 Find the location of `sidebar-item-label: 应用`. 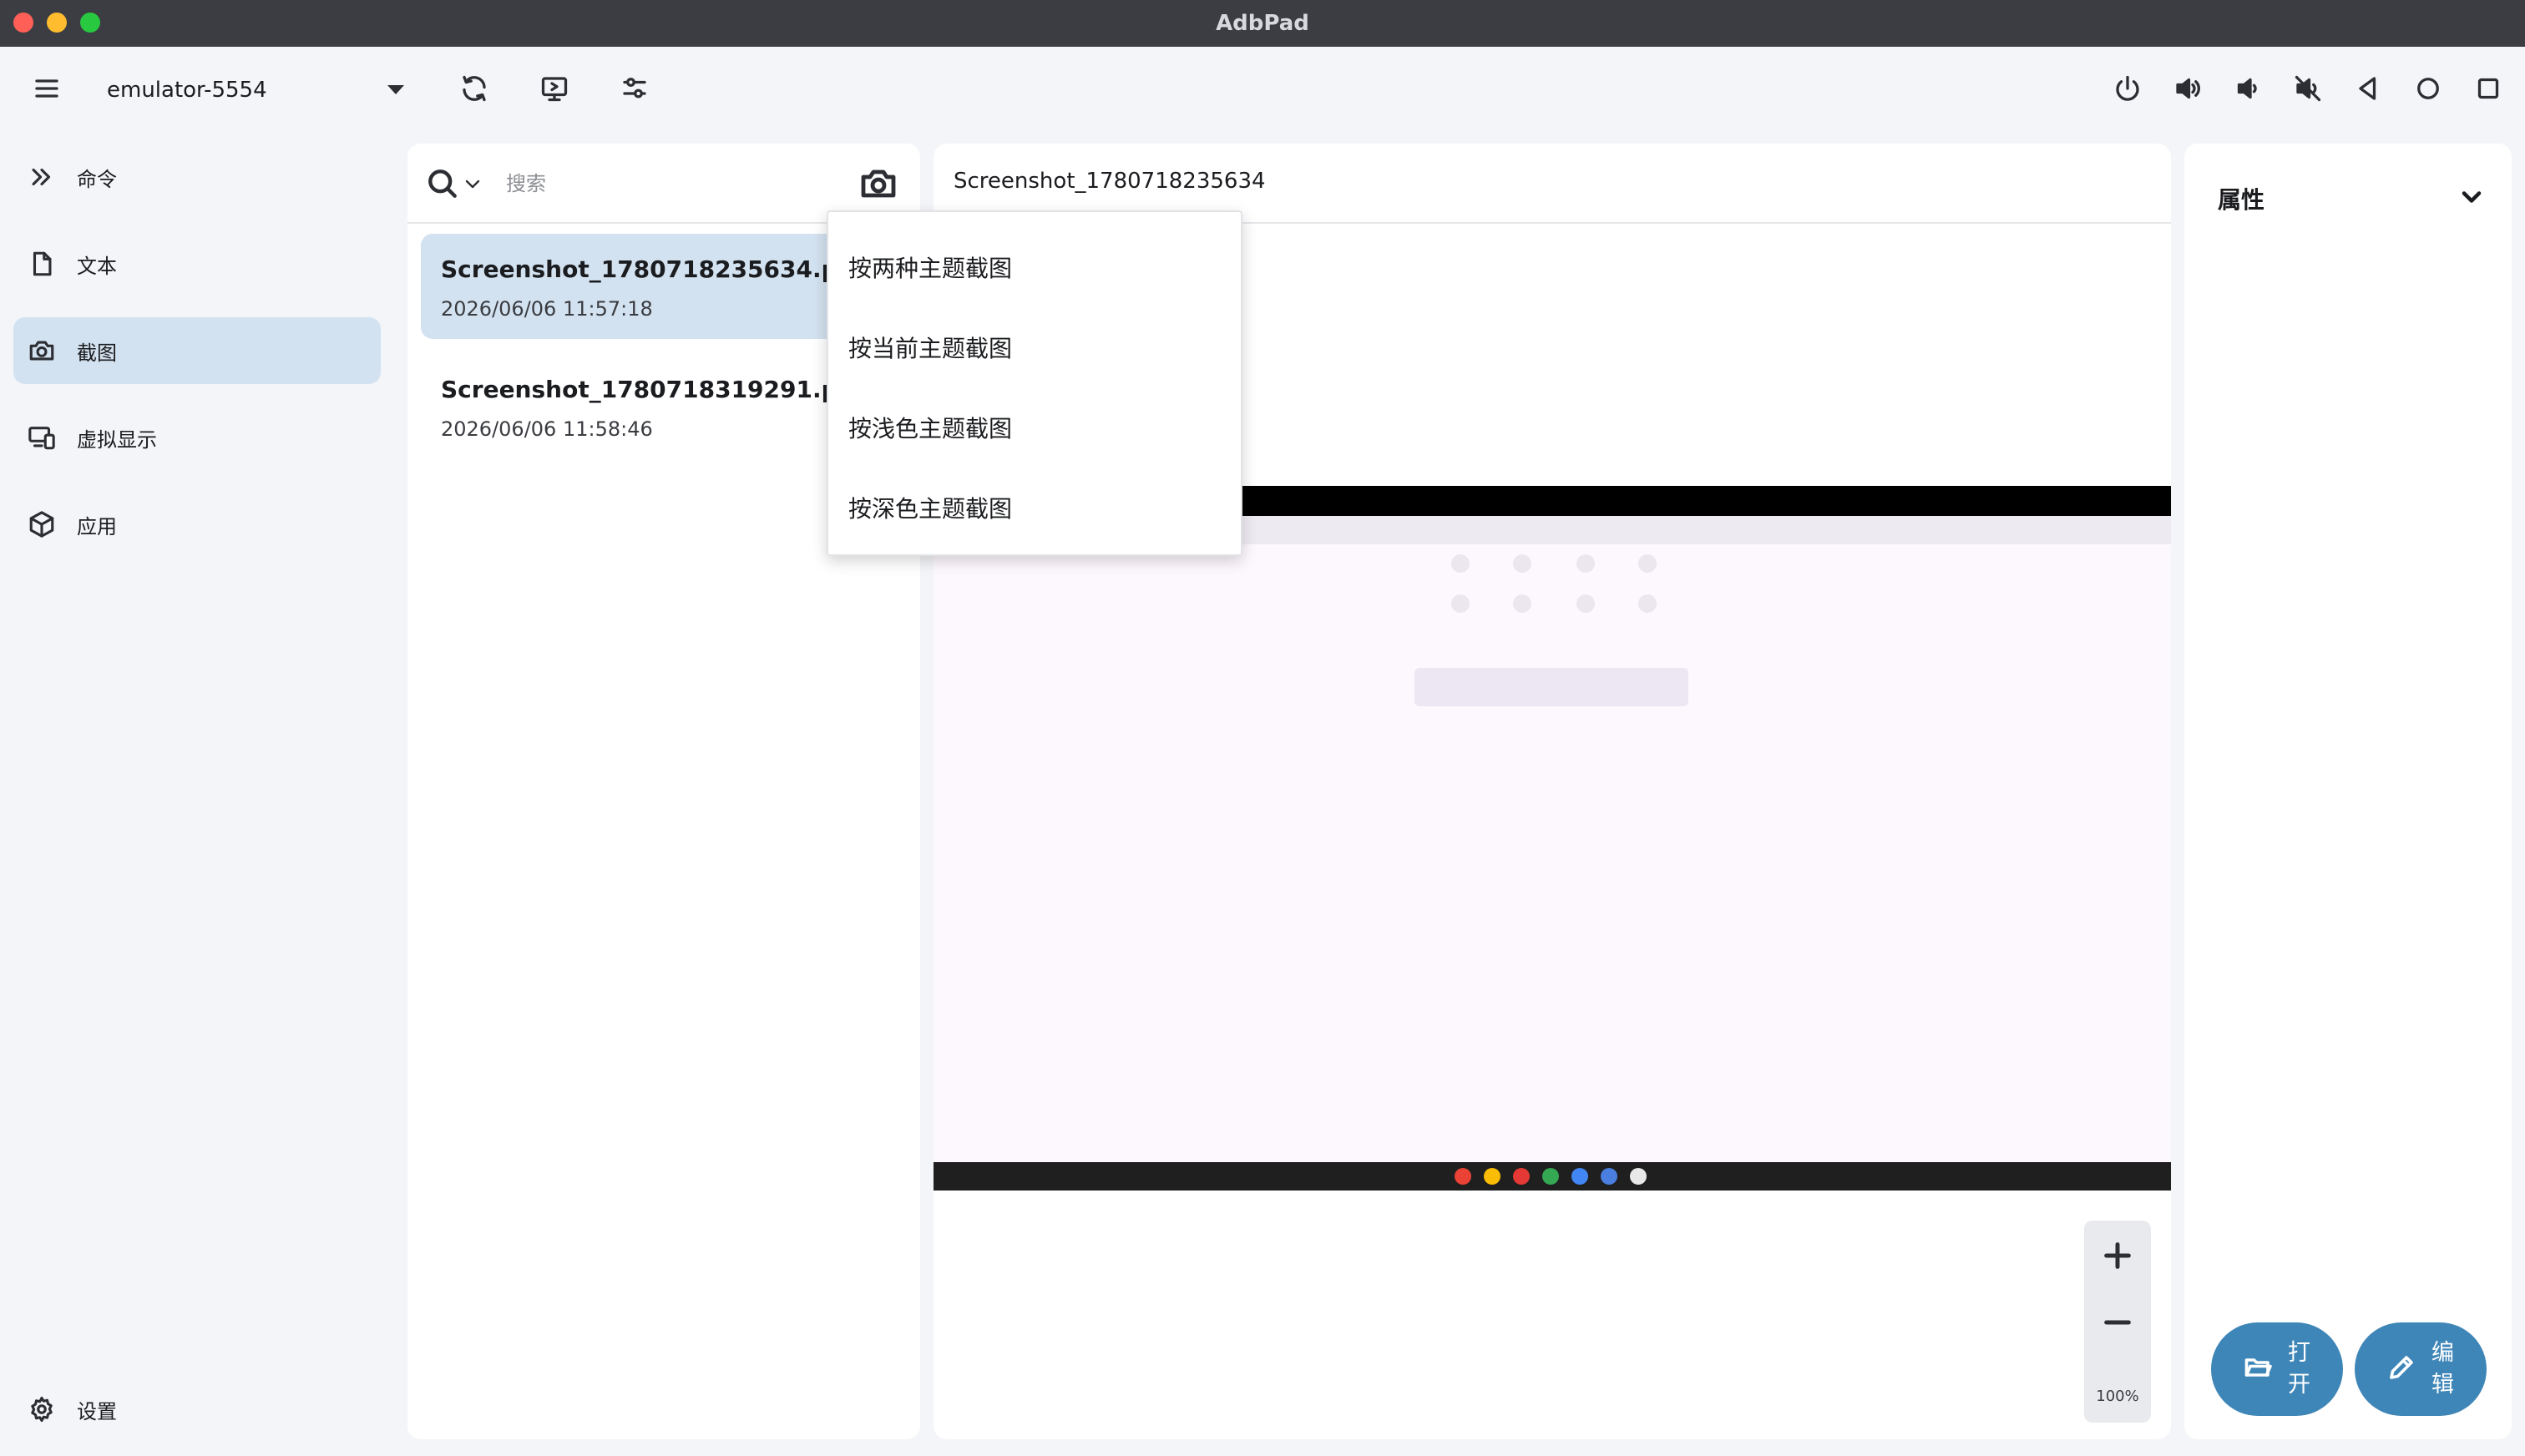

sidebar-item-label: 应用 is located at coordinates (97, 526).